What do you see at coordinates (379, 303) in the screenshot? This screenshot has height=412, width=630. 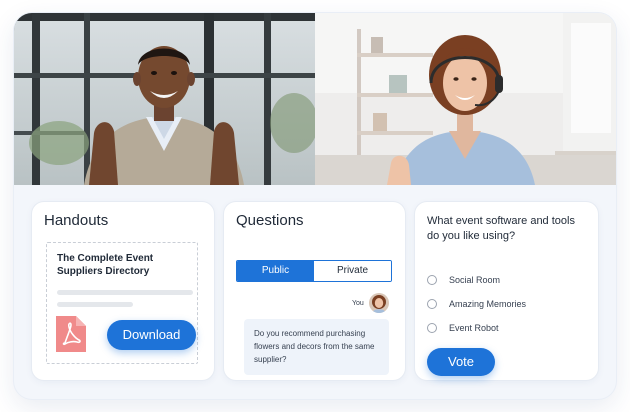 I see `avatar` at bounding box center [379, 303].